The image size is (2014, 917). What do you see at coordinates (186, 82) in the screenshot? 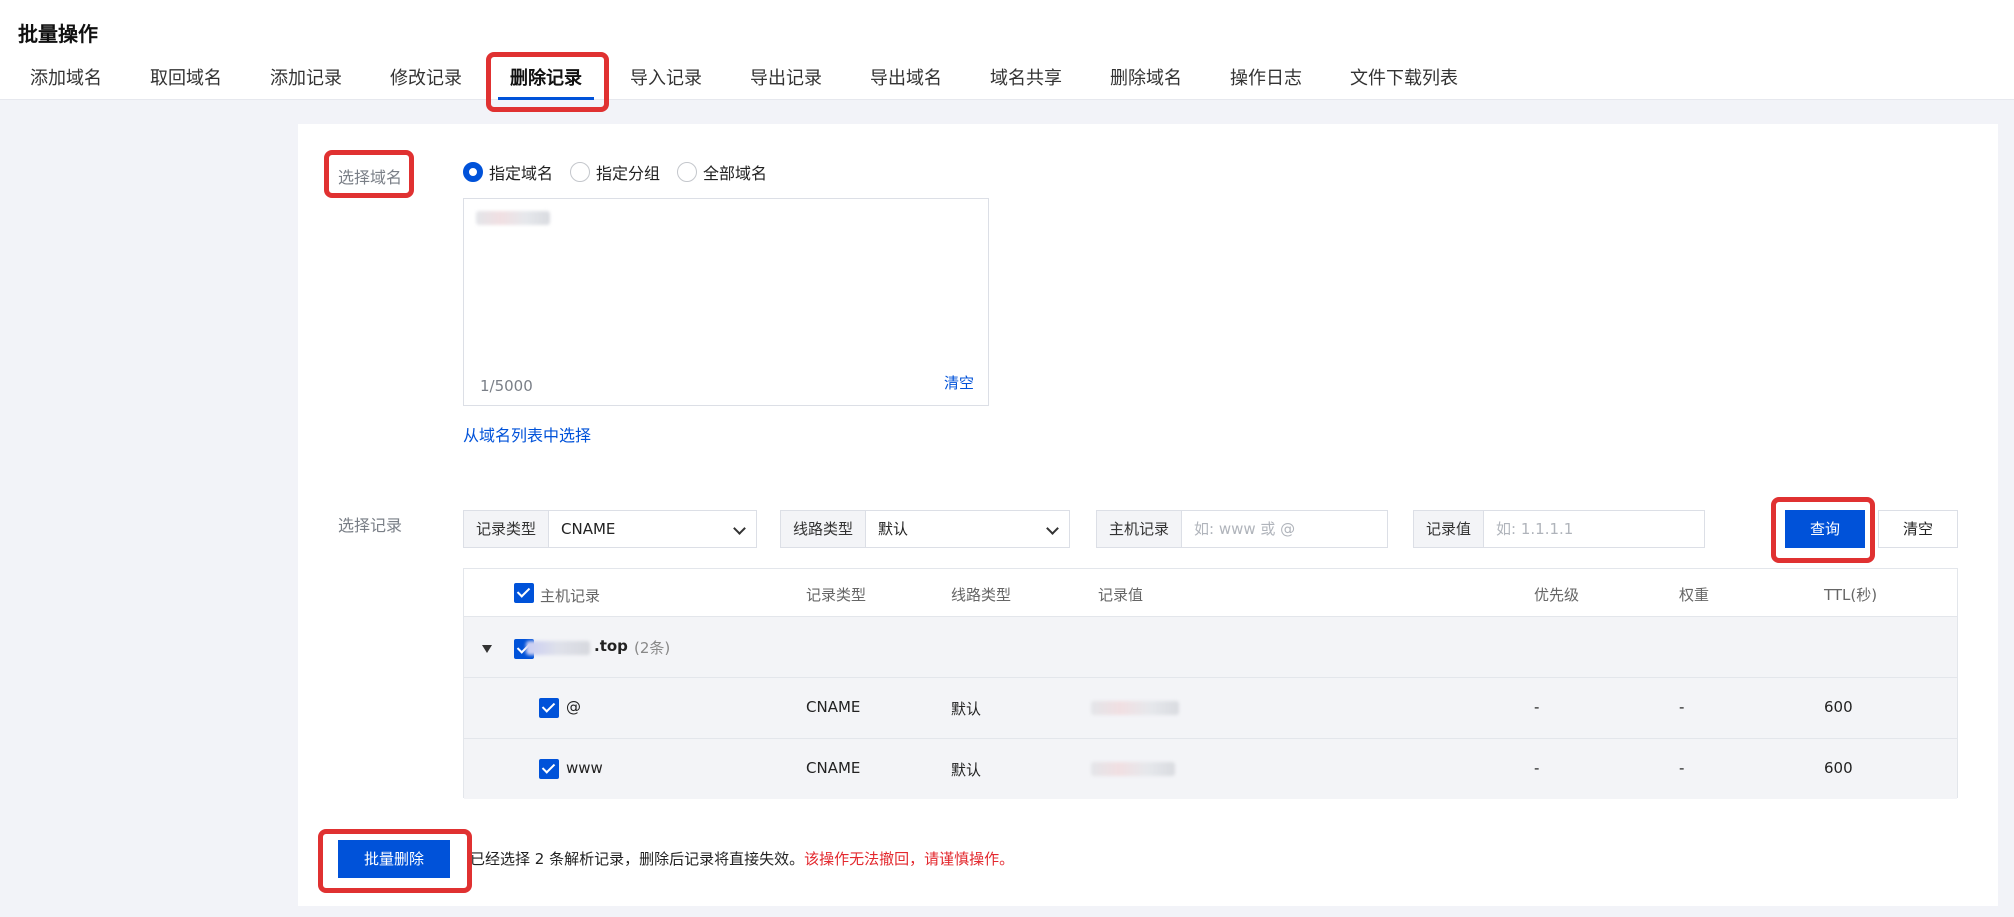
I see `tab-retrieve-domain: 取回域名` at bounding box center [186, 82].